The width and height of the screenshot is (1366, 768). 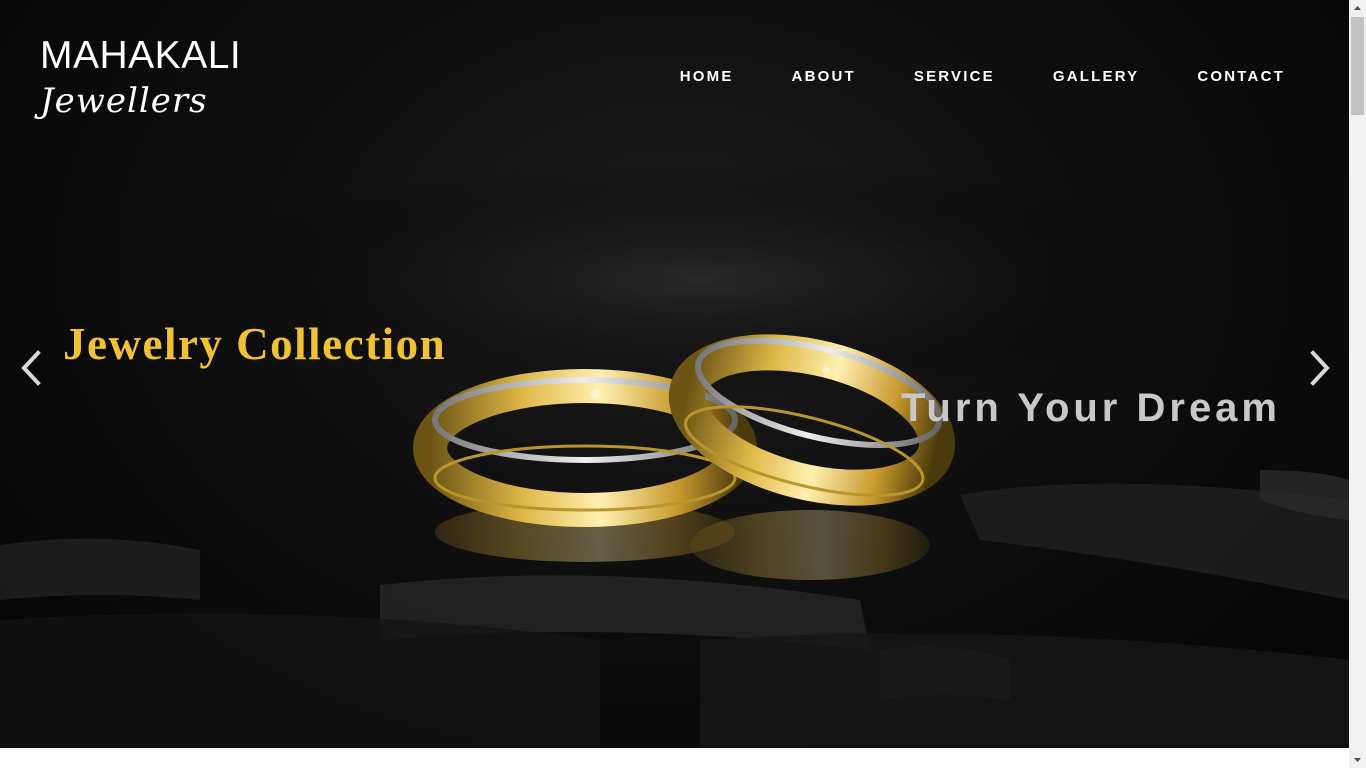 I want to click on chevron-right-icon, so click(x=1320, y=368).